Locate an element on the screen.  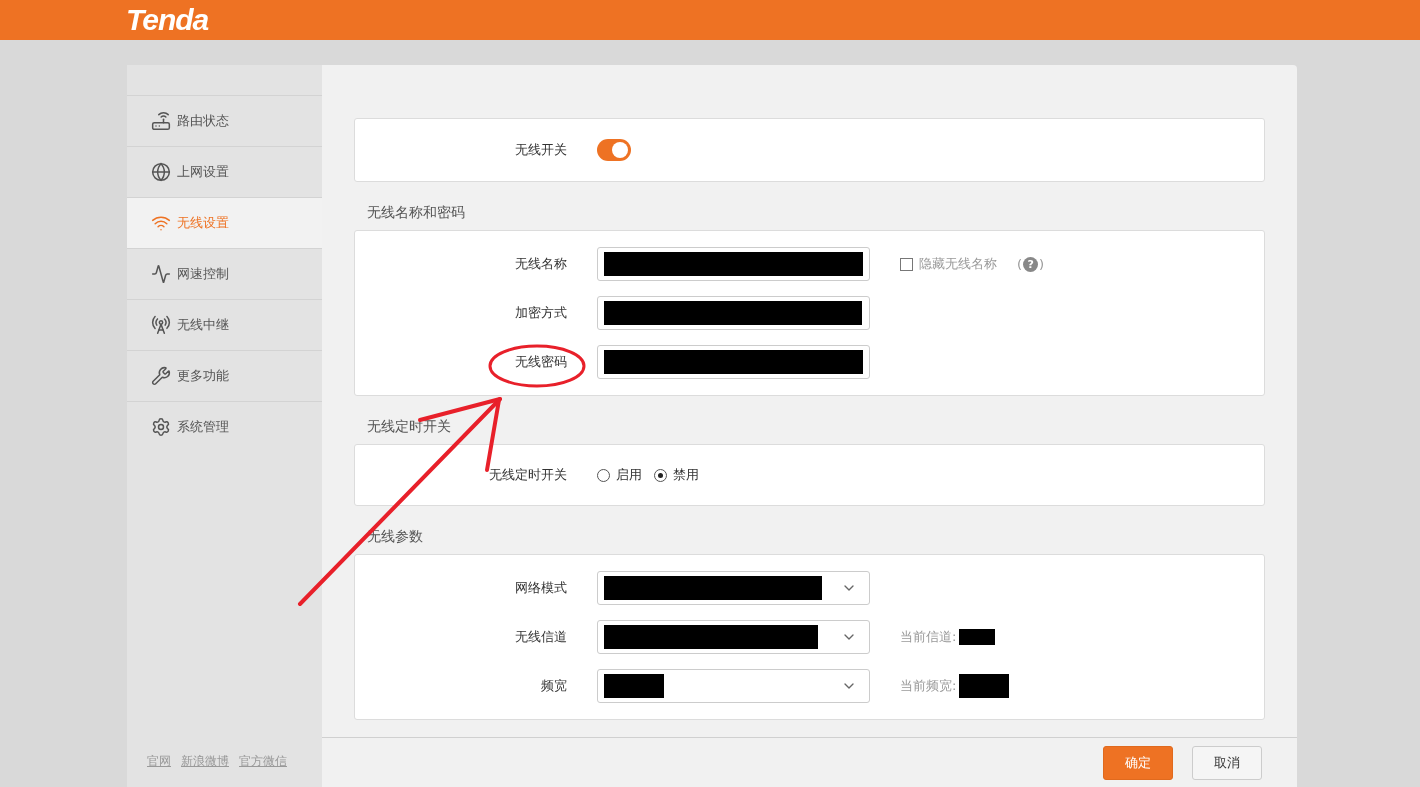
radio-label: 禁用 is located at coordinates (686, 475).